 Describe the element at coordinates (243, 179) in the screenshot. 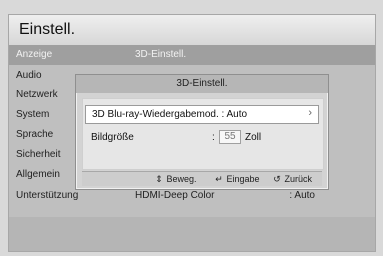

I see `footer-enter-label: Eingabe` at that location.